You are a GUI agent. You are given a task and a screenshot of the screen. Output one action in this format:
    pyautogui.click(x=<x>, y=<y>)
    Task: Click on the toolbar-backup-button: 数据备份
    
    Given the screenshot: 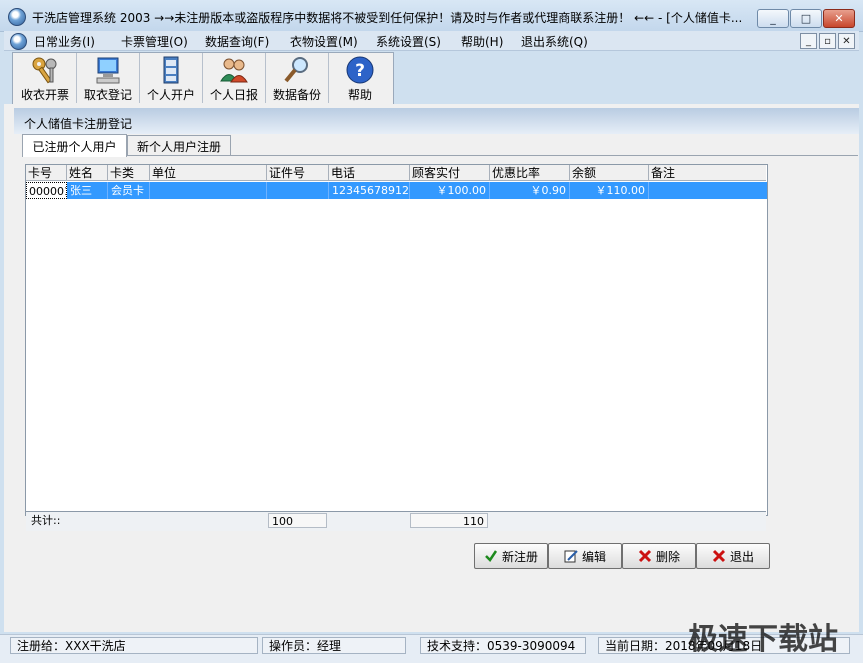 What is the action you would take?
    pyautogui.click(x=297, y=78)
    